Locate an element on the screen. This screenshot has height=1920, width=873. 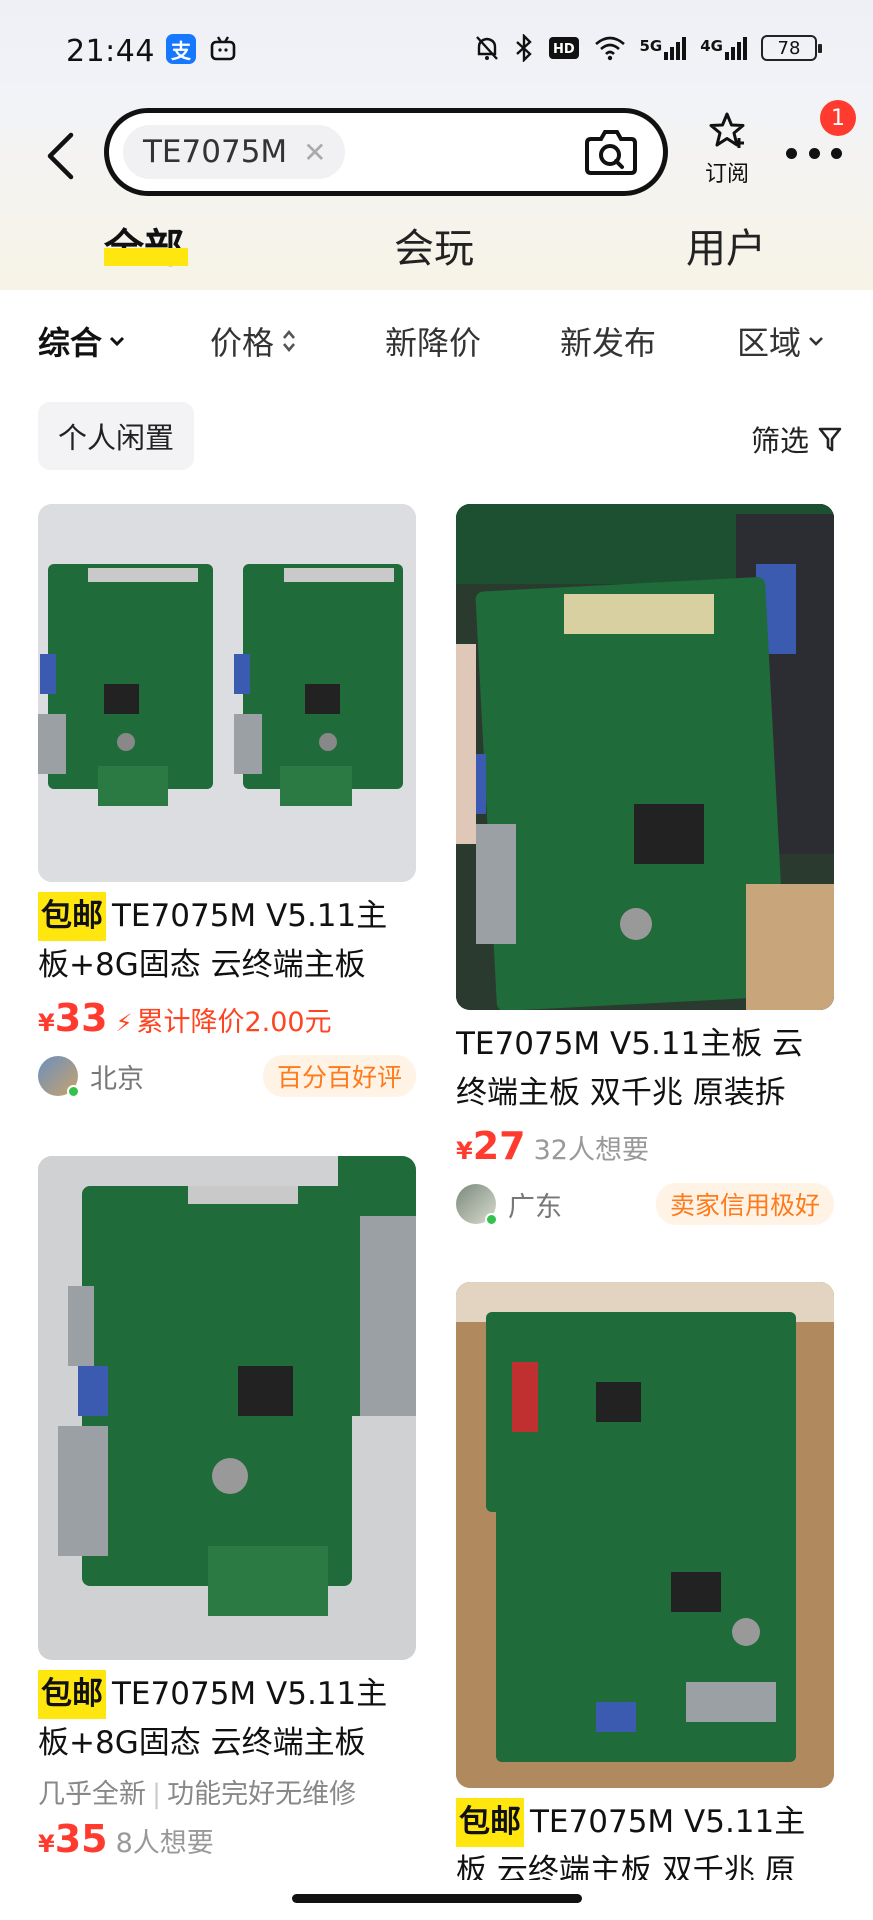
price-row: ¥ 35 8人想要 is located at coordinates (126, 1839).